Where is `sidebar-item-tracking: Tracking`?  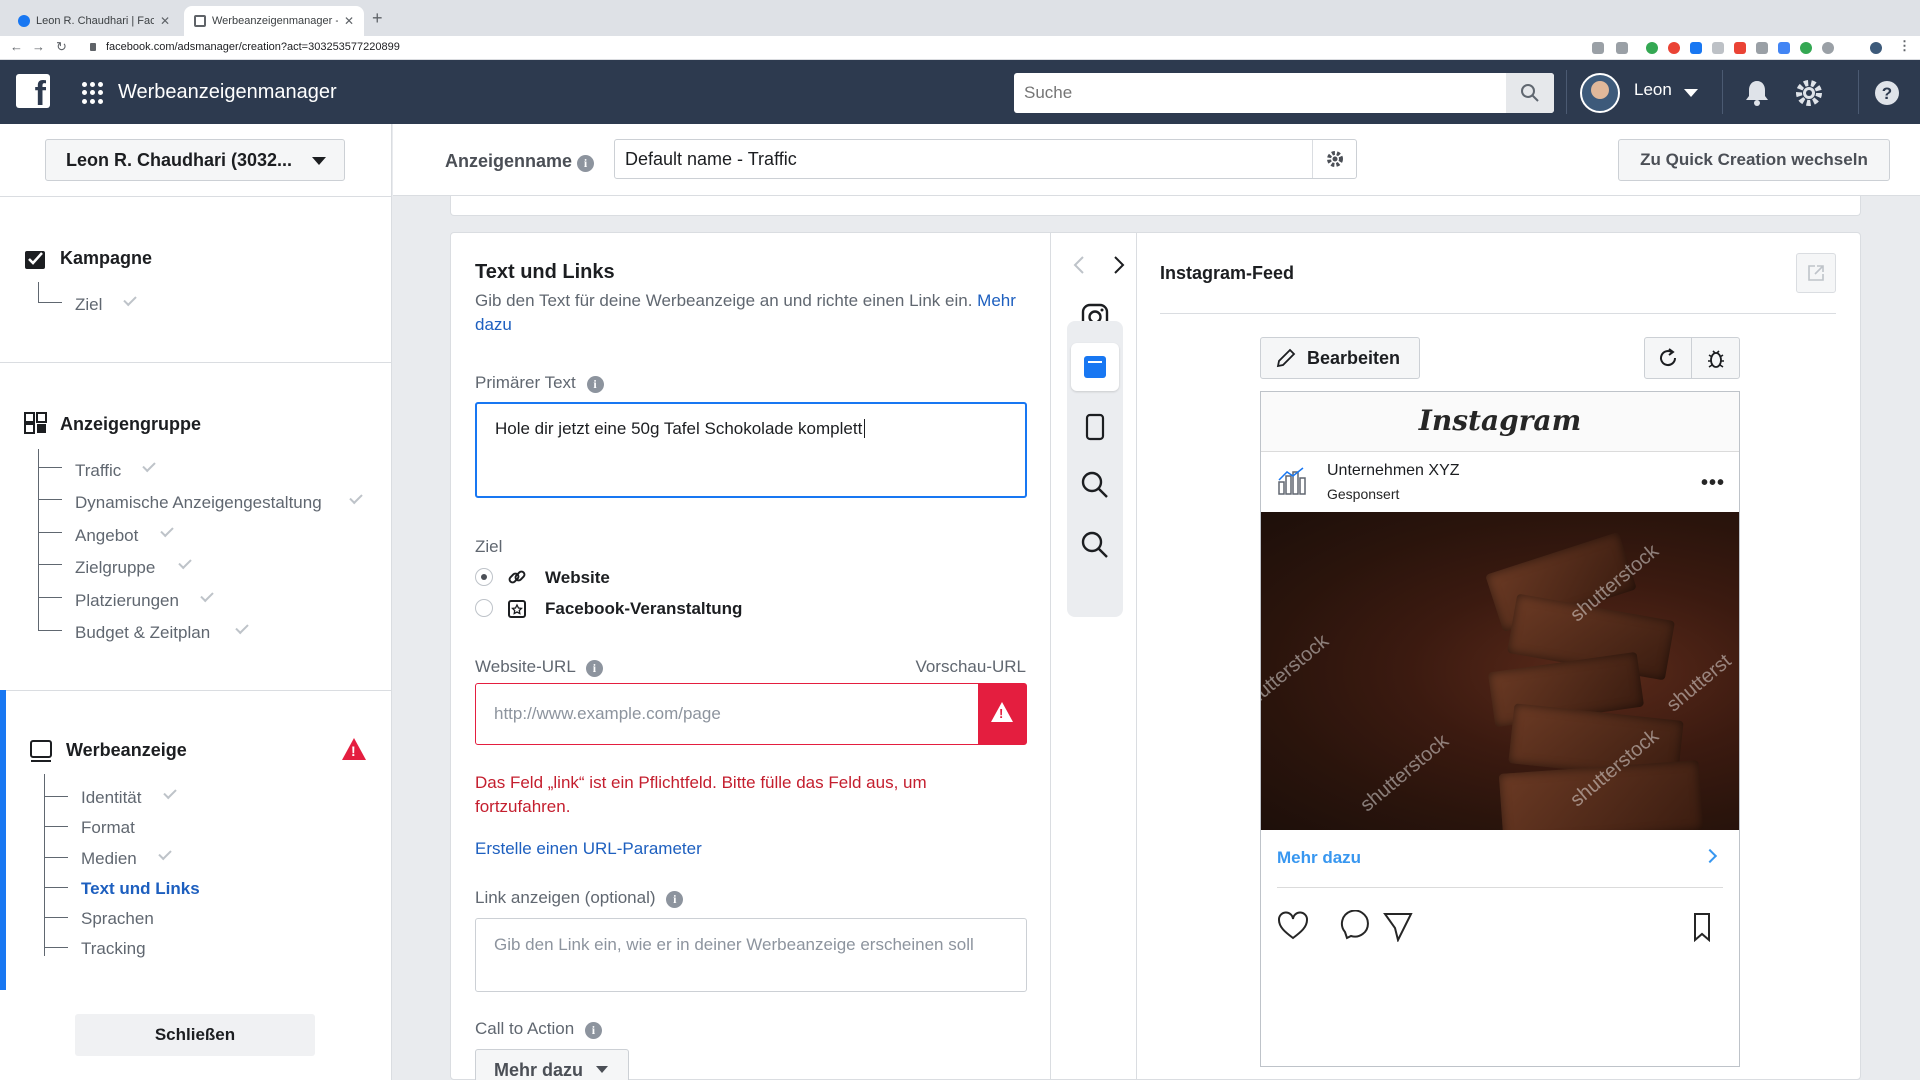
sidebar-item-tracking: Tracking is located at coordinates (113, 949).